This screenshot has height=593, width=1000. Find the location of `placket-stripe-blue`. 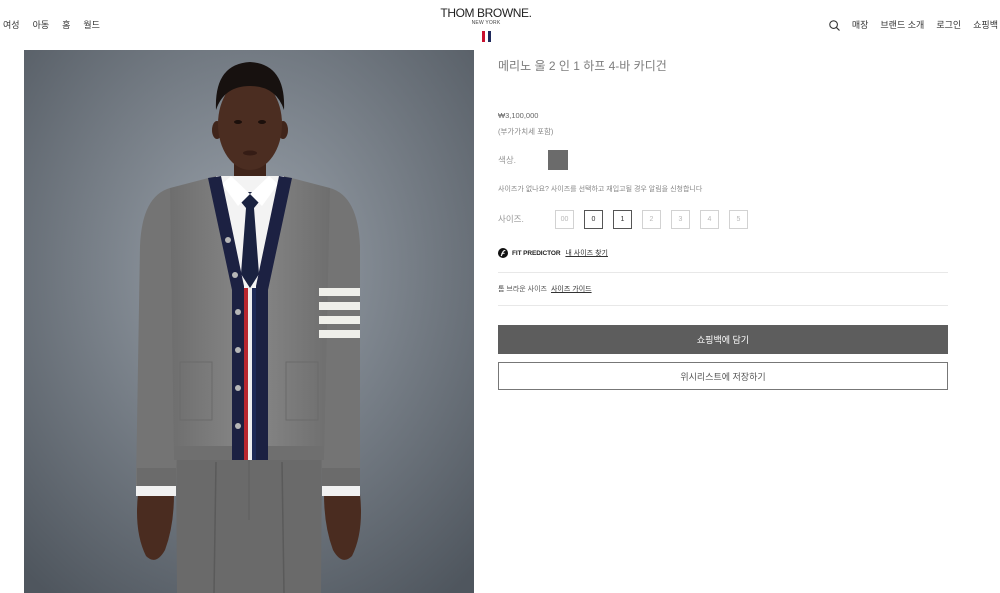

placket-stripe-blue is located at coordinates (254, 374).